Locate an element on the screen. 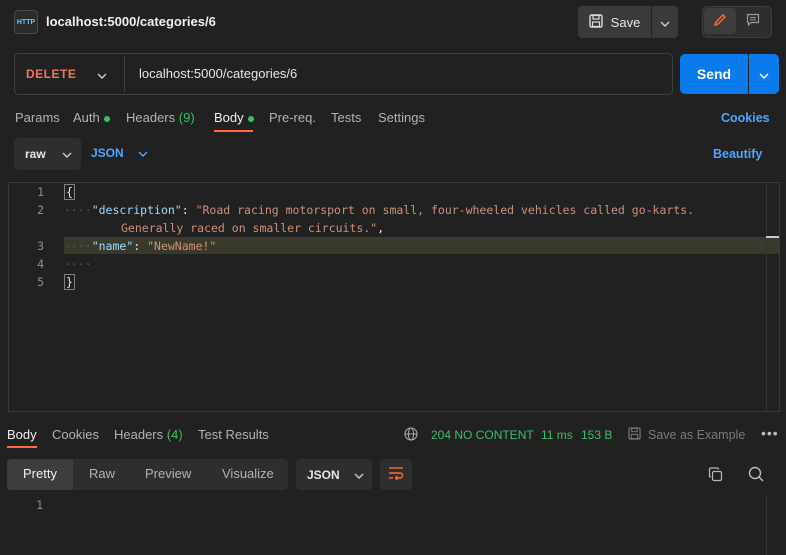  response-tab-headers: Headers (4) is located at coordinates (148, 434).